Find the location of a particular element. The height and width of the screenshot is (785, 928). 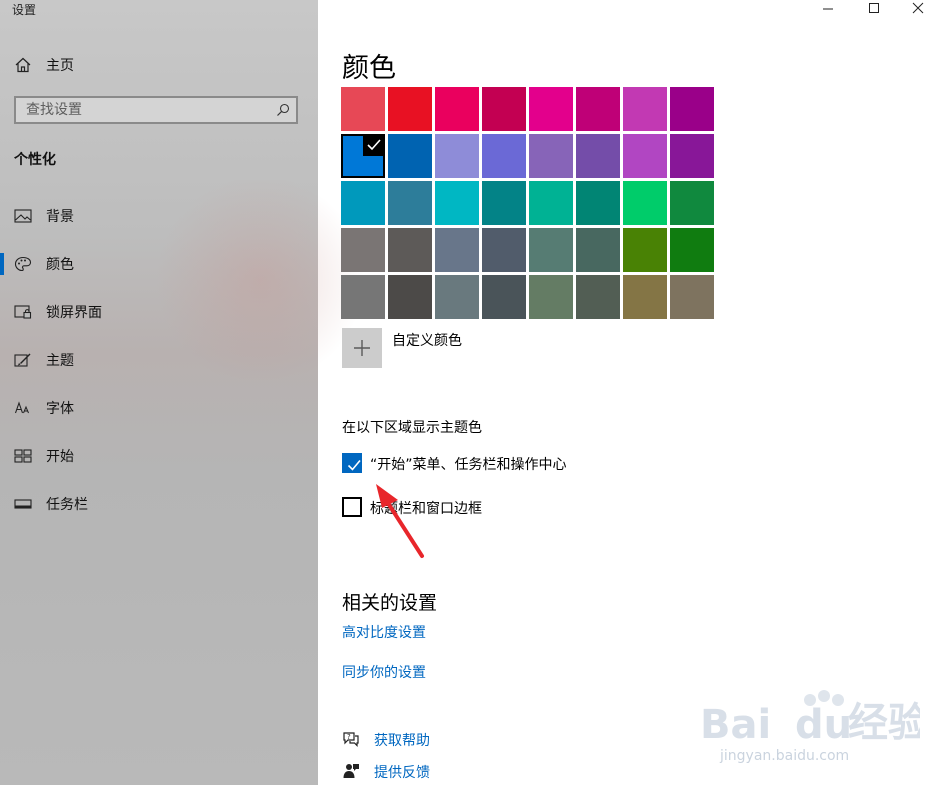

high-contrast-link: 高对比度设置 is located at coordinates (384, 632).